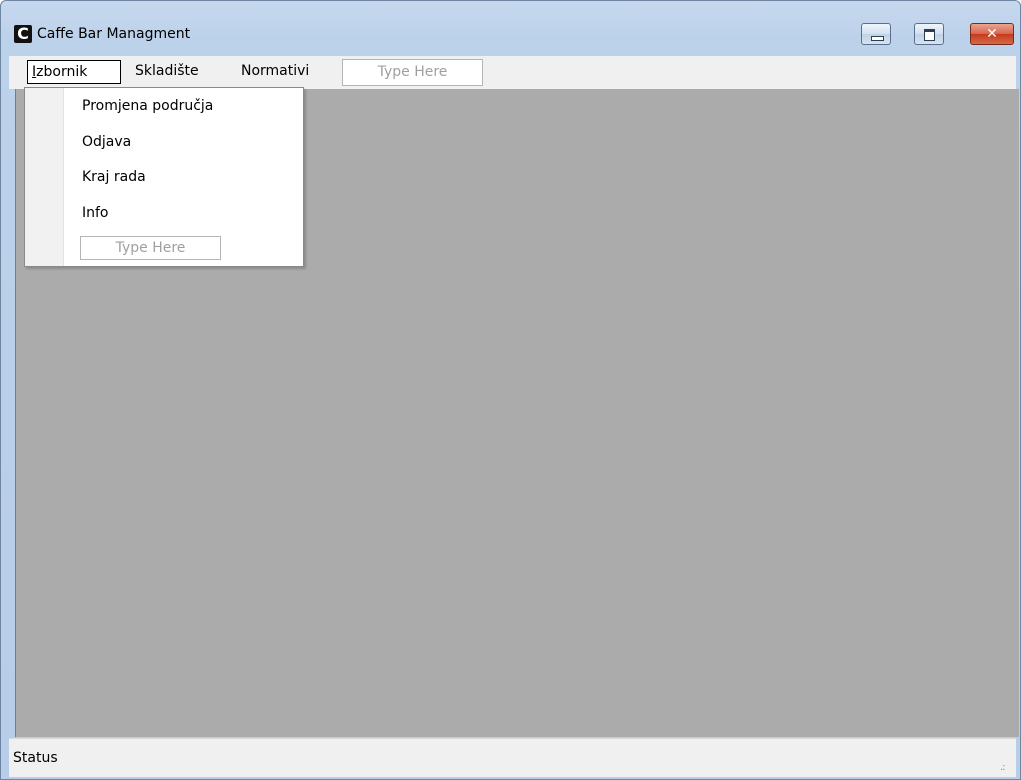  I want to click on app-logo-icon: C, so click(23, 34).